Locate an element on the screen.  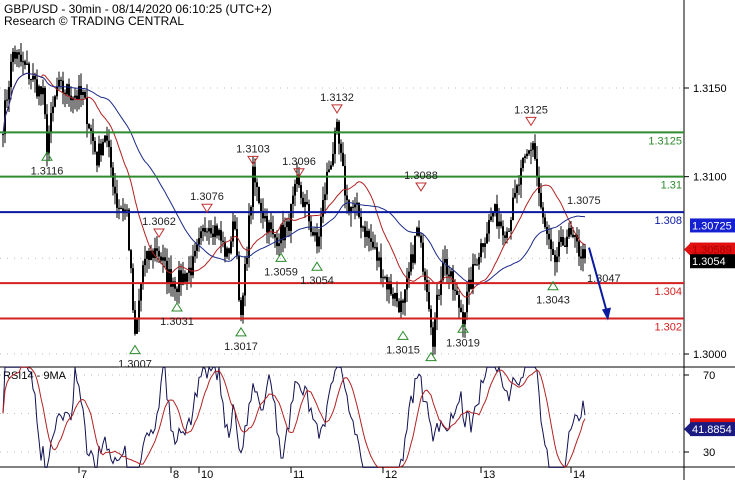
rsi-tick-label: 30 is located at coordinates (709, 453).